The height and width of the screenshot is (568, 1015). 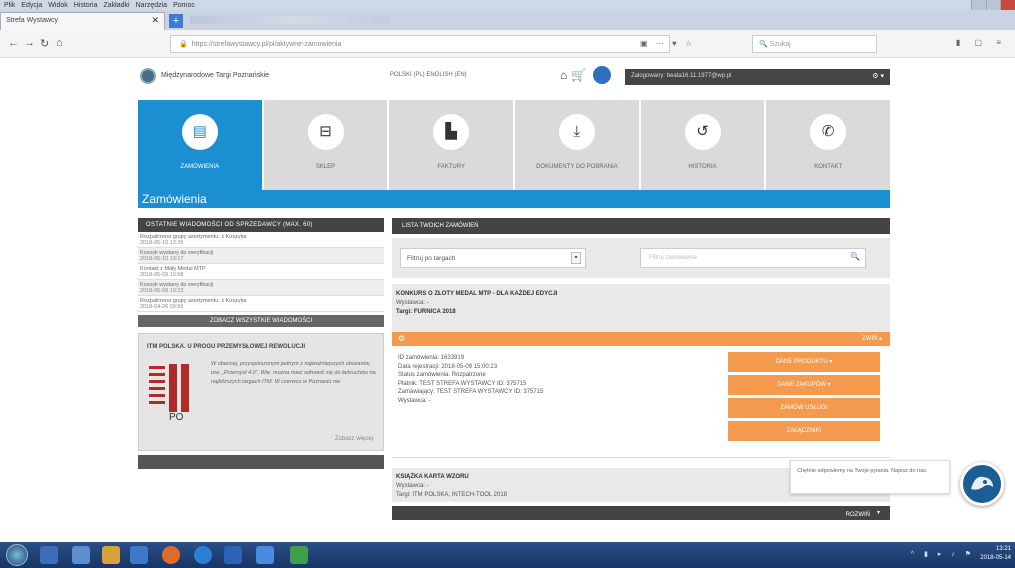 What do you see at coordinates (681, 76) in the screenshot?
I see `account-label: Zalogowany: beata16.11.1977@wp.pl` at bounding box center [681, 76].